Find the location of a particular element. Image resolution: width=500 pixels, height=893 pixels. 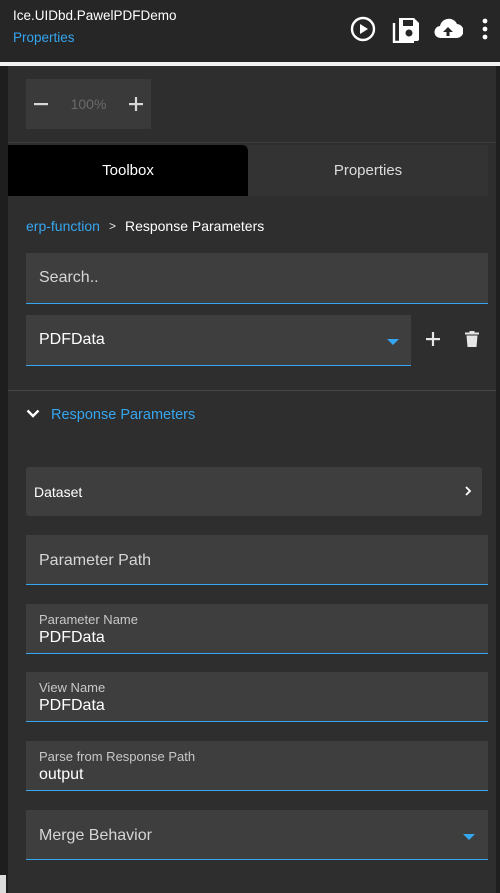

more-vert-icon is located at coordinates (485, 29).